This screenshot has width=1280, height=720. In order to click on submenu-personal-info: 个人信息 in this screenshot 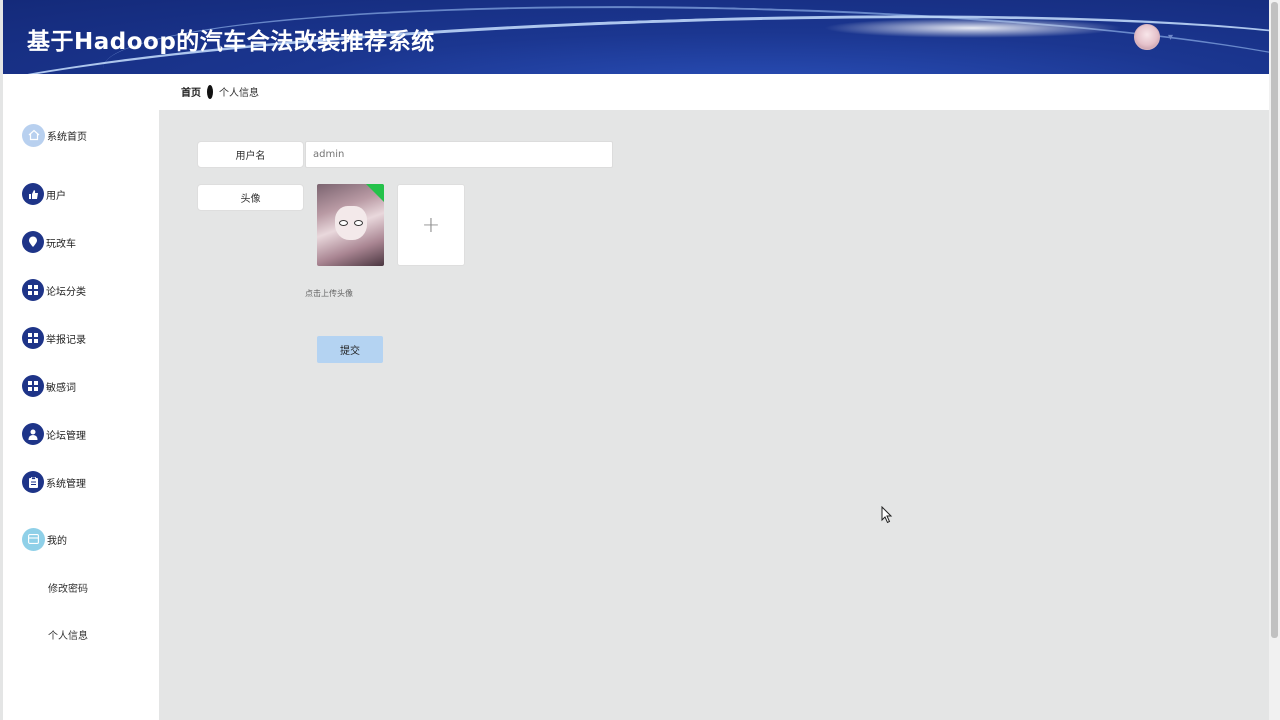, I will do `click(68, 634)`.